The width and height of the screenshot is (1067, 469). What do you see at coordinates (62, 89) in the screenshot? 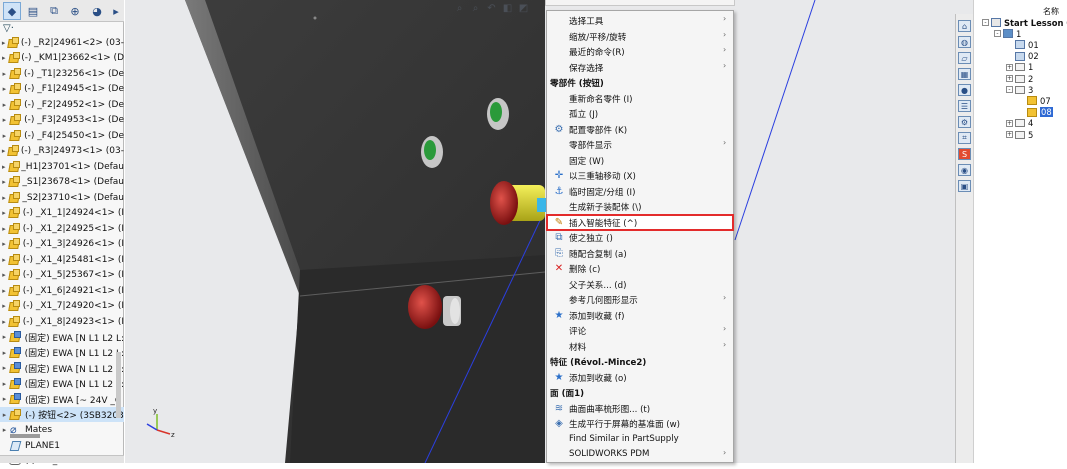
I see `tree-item: ▸ (-) _F1|24945<1> (De` at bounding box center [62, 89].